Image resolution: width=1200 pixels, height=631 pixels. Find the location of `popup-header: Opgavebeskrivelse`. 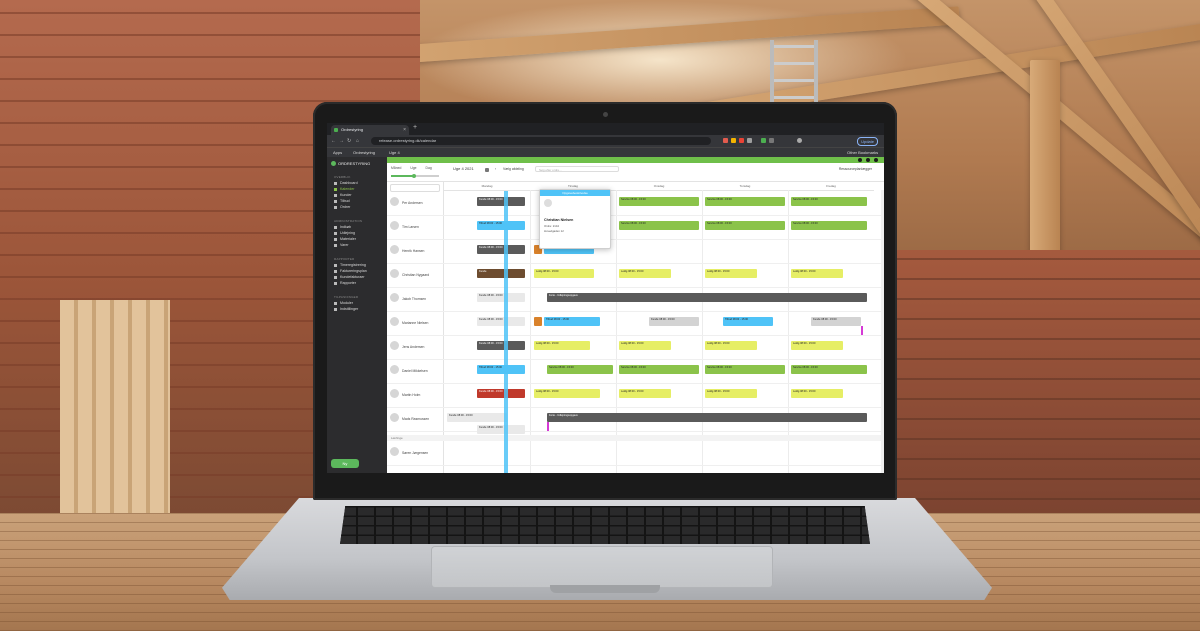

popup-header: Opgavebeskrivelse is located at coordinates (575, 193).